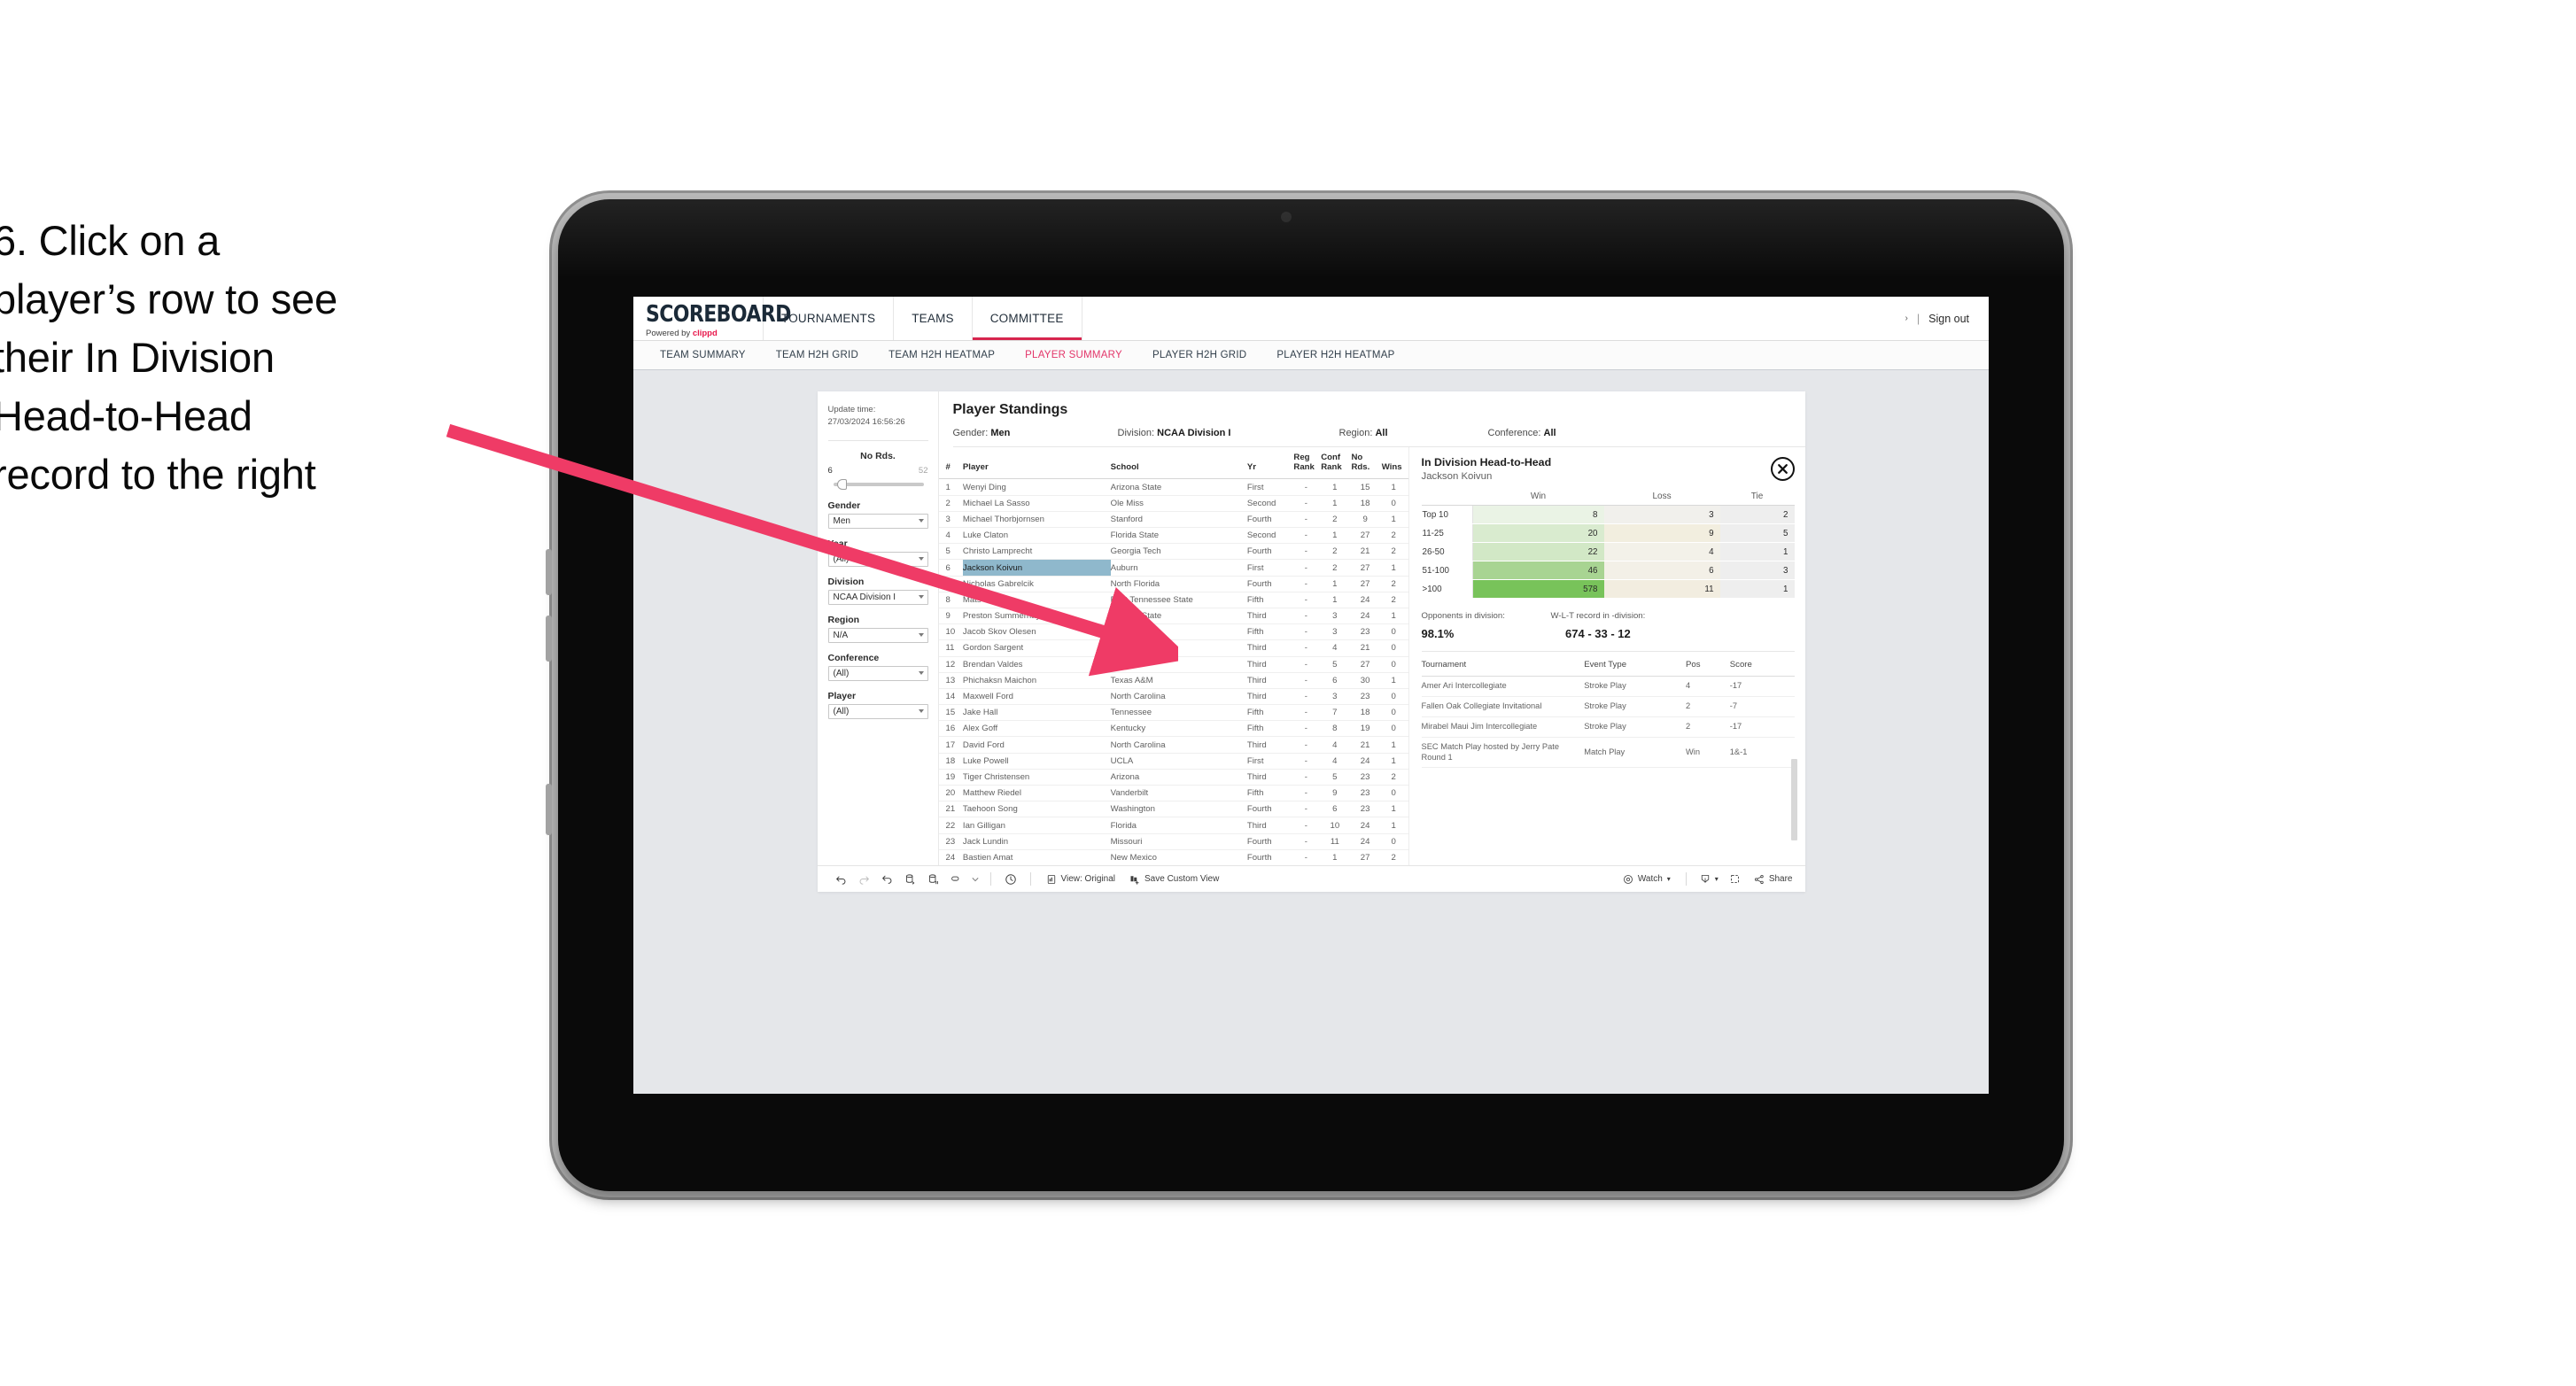 This screenshot has height=1386, width=2576. Describe the element at coordinates (1366, 487) in the screenshot. I see `cell-no-rds: 15` at that location.